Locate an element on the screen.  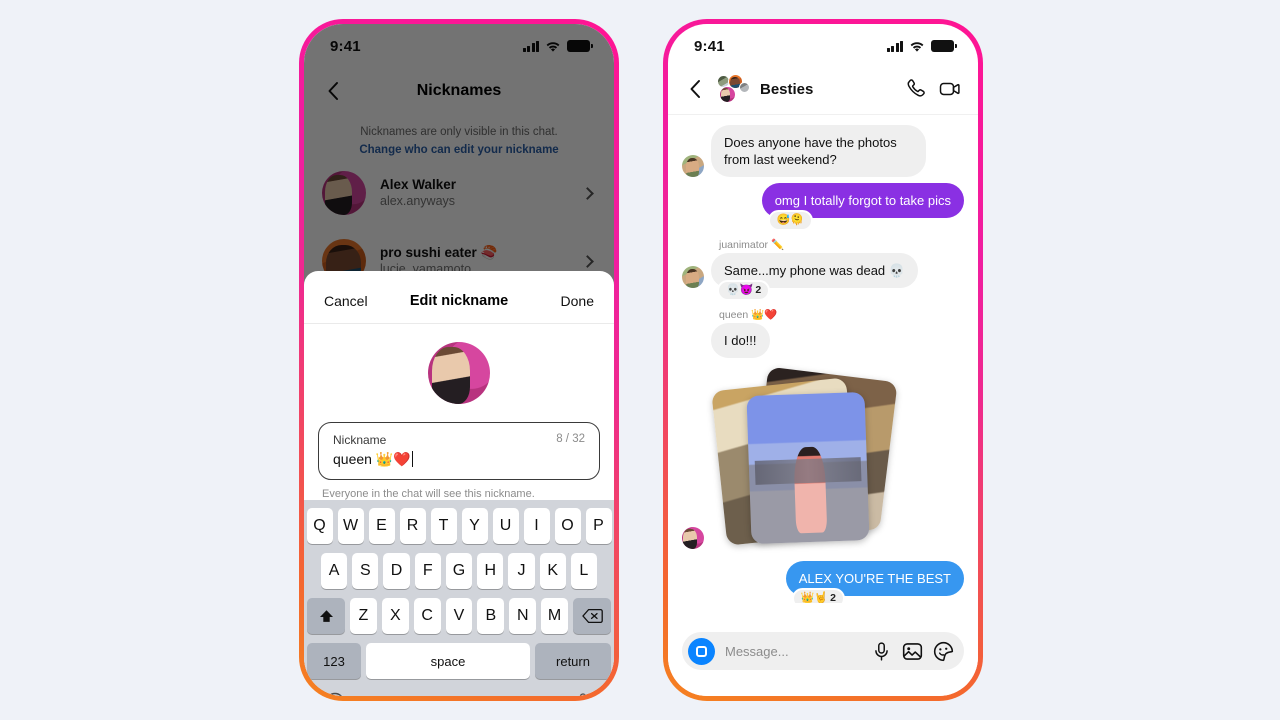
sender-label: juanimator ✏️ is located at coordinates (823, 244).